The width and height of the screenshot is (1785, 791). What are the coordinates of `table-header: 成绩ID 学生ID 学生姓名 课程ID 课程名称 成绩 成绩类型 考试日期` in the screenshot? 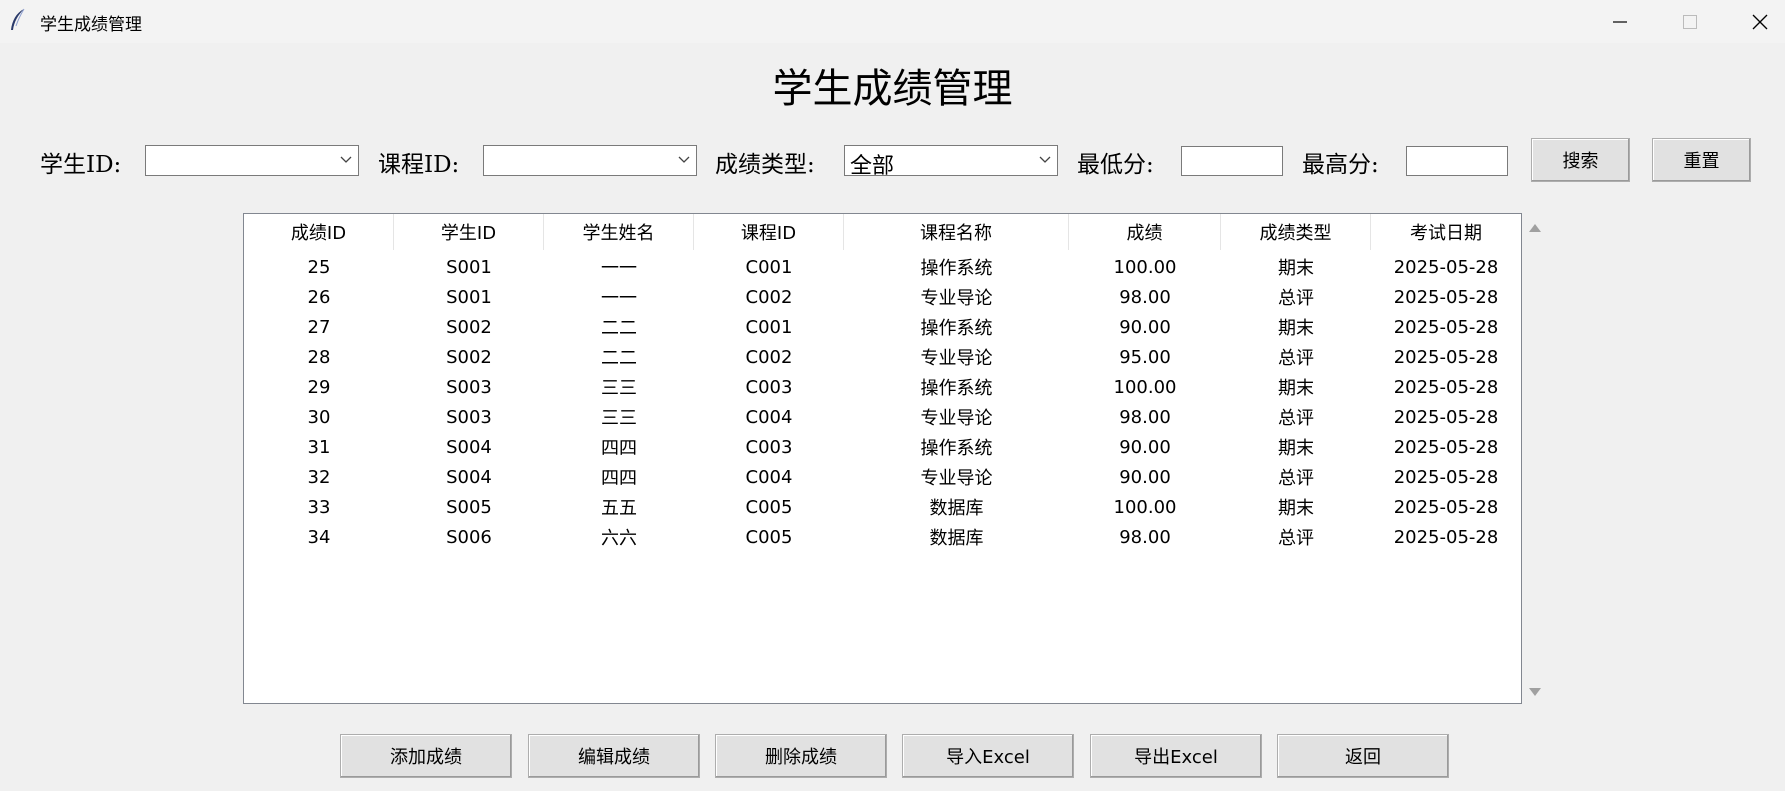 It's located at (882, 232).